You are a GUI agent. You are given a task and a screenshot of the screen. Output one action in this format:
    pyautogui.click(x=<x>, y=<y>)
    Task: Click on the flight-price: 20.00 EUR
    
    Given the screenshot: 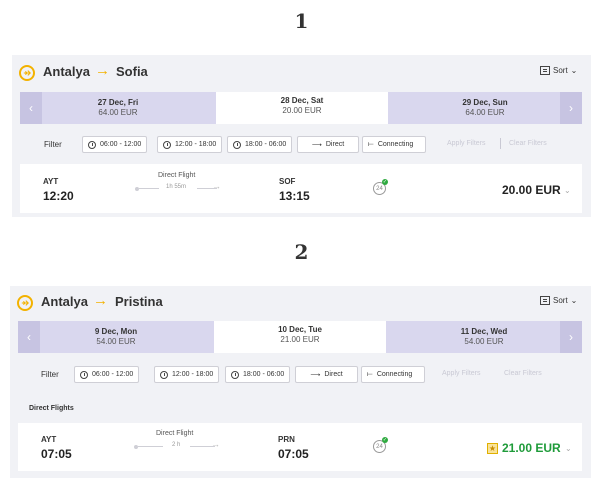 What is the action you would take?
    pyautogui.click(x=531, y=190)
    